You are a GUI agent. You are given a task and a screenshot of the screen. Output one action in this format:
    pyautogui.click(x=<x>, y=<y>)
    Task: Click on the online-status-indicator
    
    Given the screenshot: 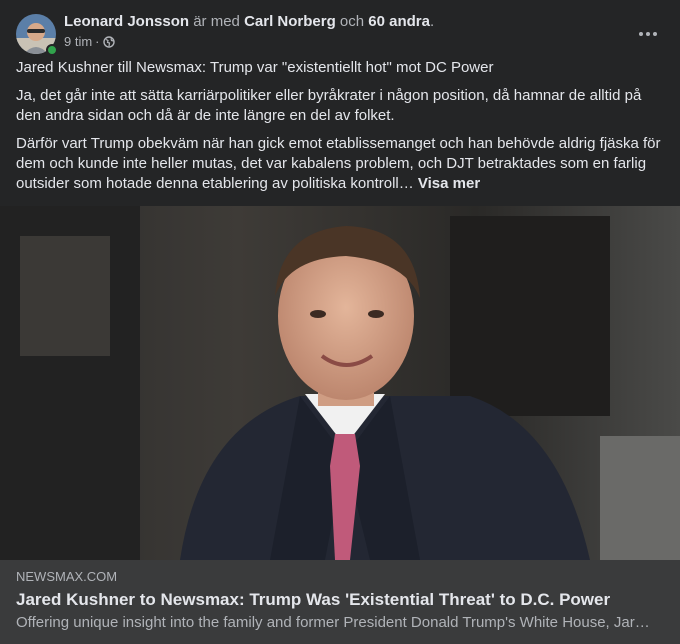 What is the action you would take?
    pyautogui.click(x=52, y=50)
    